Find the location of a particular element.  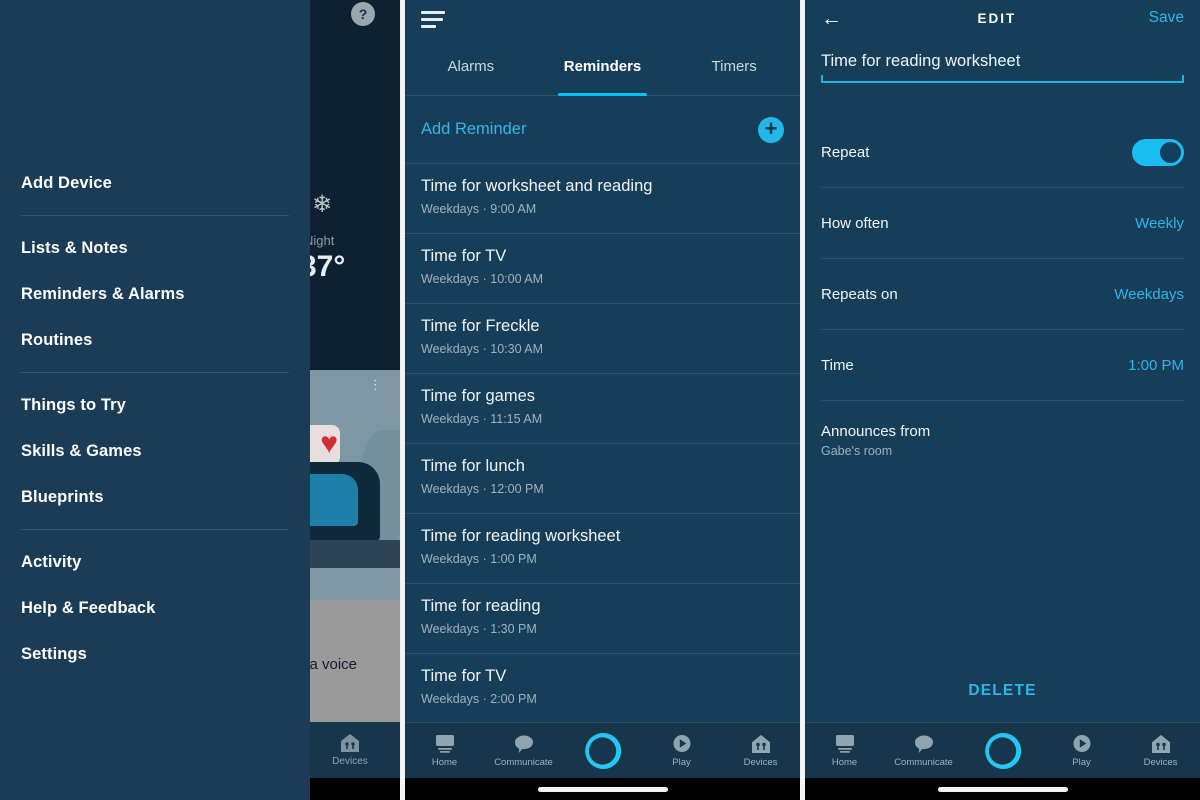

row-how-often: How often Weekly is located at coordinates (1002, 223).